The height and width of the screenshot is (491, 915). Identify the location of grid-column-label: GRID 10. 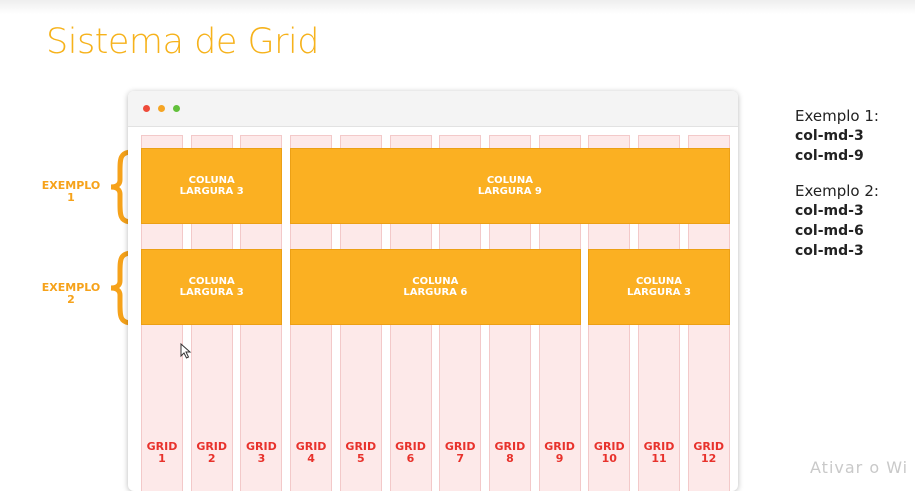
(609, 453).